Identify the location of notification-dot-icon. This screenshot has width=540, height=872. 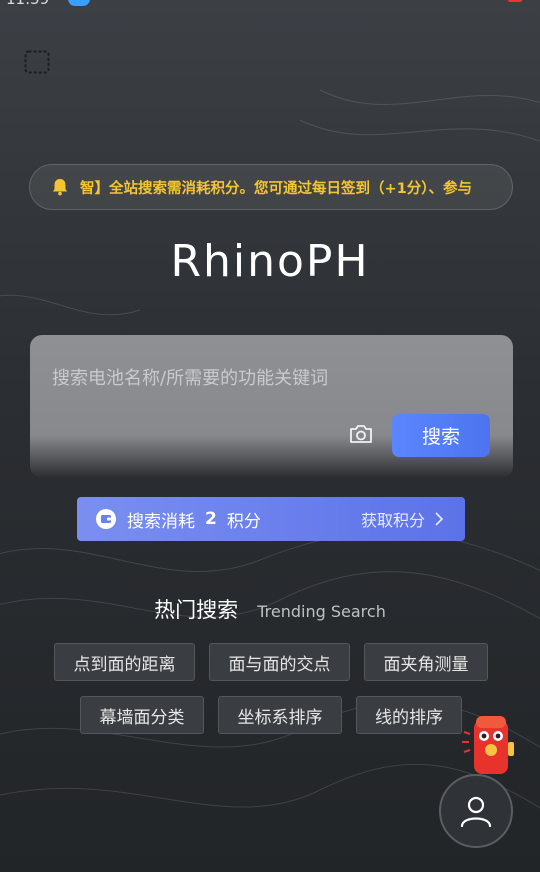
(79, 3).